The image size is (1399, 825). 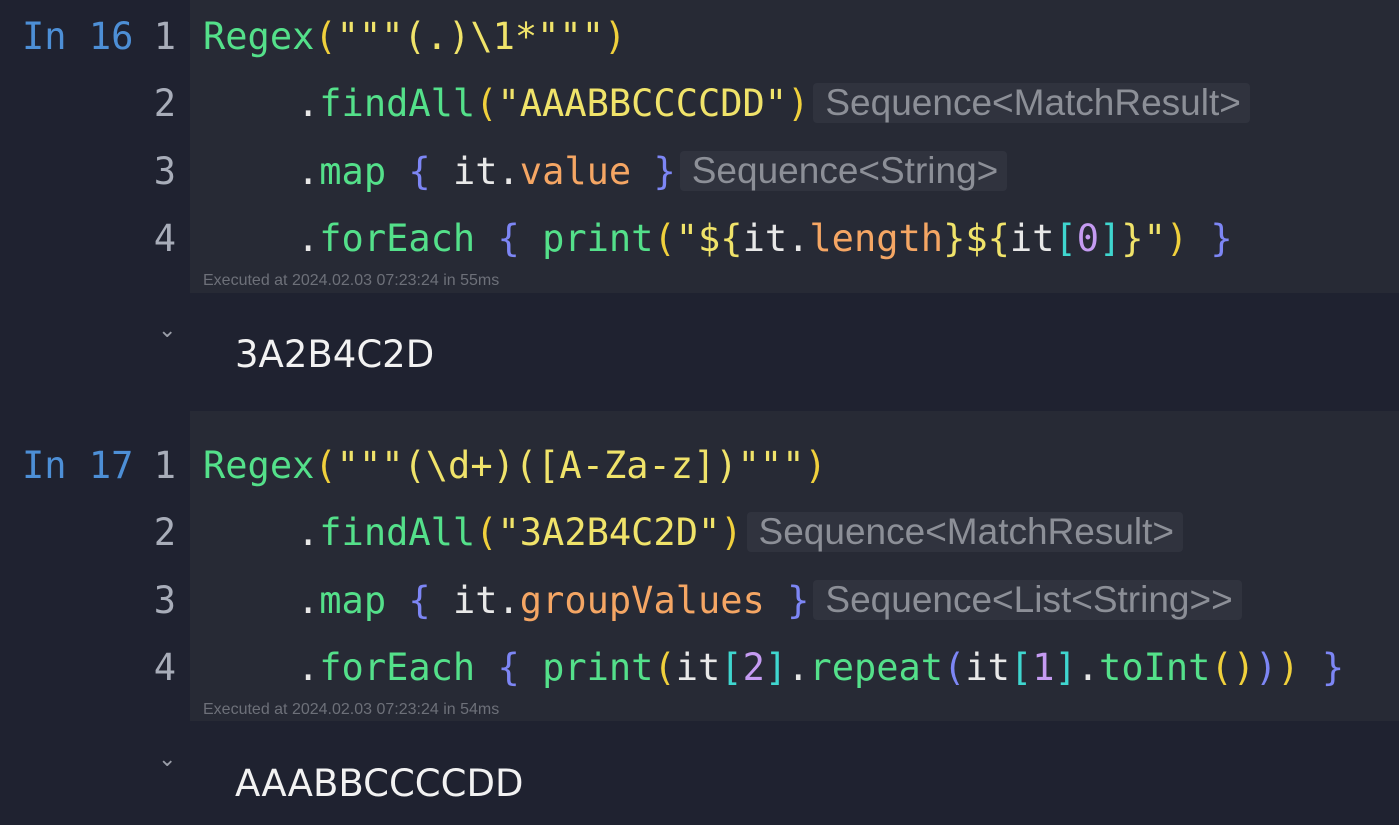 What do you see at coordinates (259, 36) in the screenshot?
I see `function-name: Regex` at bounding box center [259, 36].